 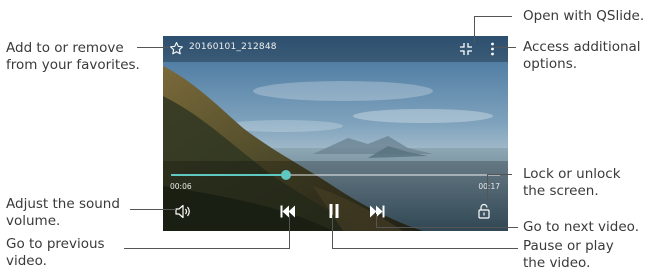 What do you see at coordinates (229, 175) in the screenshot?
I see `seek-progress` at bounding box center [229, 175].